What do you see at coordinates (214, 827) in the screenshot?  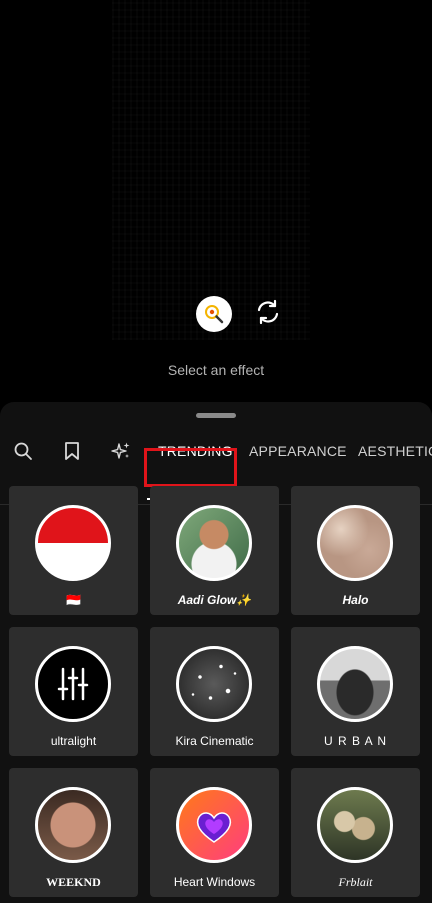 I see `heart-icon` at bounding box center [214, 827].